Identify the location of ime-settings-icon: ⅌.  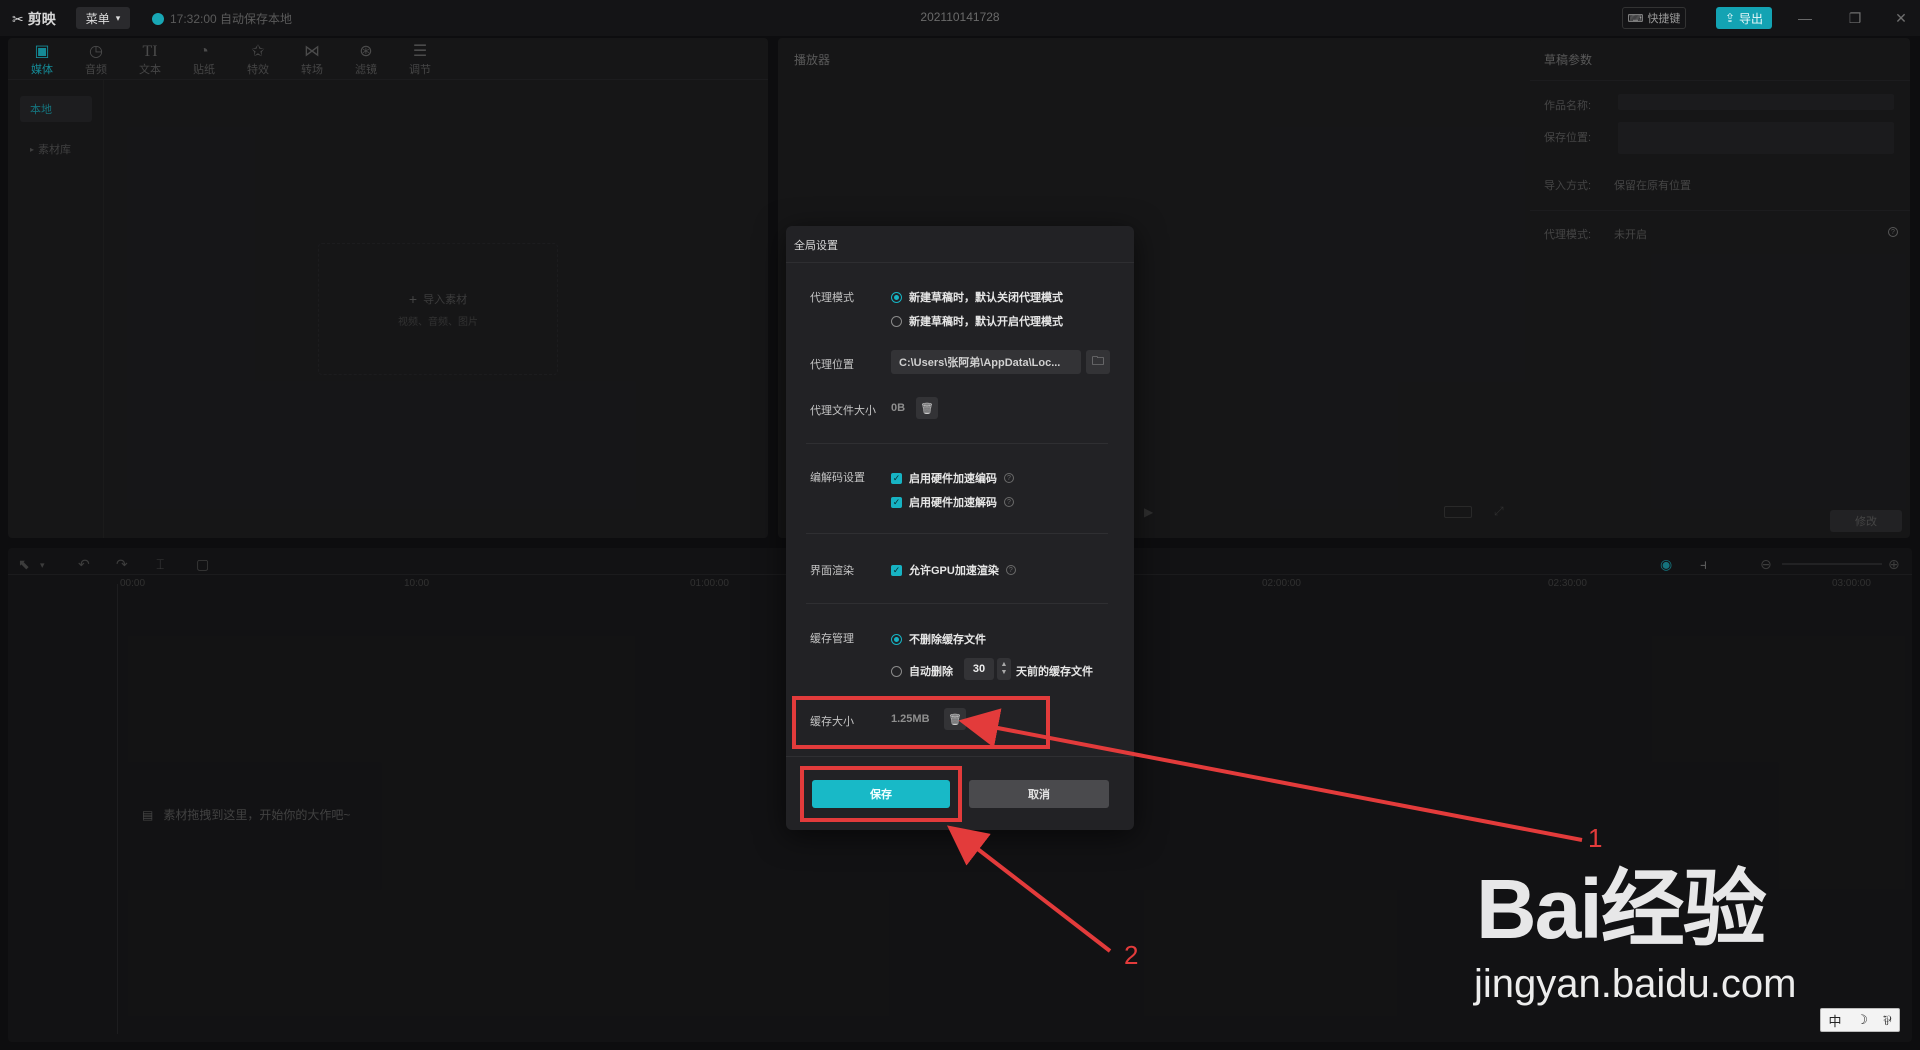
(1887, 1020).